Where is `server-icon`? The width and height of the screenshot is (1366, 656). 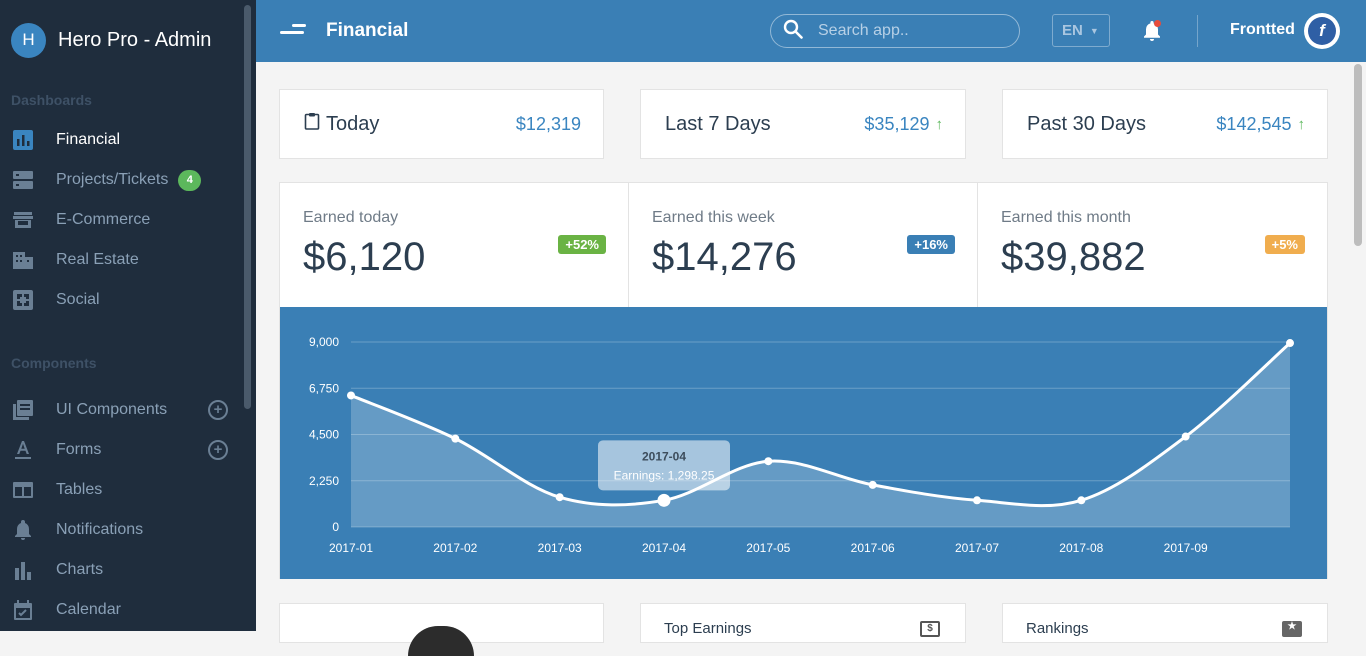 server-icon is located at coordinates (23, 180).